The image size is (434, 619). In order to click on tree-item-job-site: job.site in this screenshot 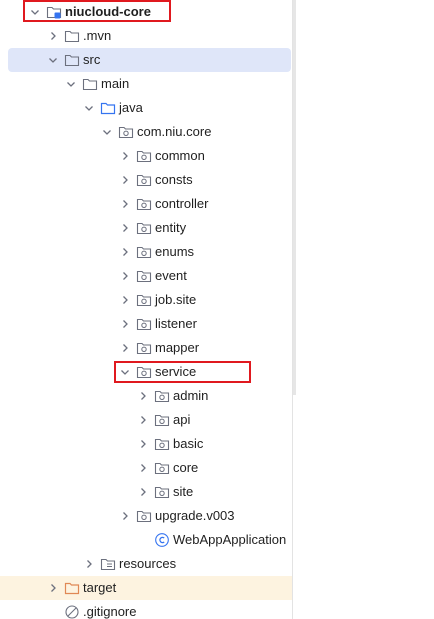, I will do `click(148, 300)`.